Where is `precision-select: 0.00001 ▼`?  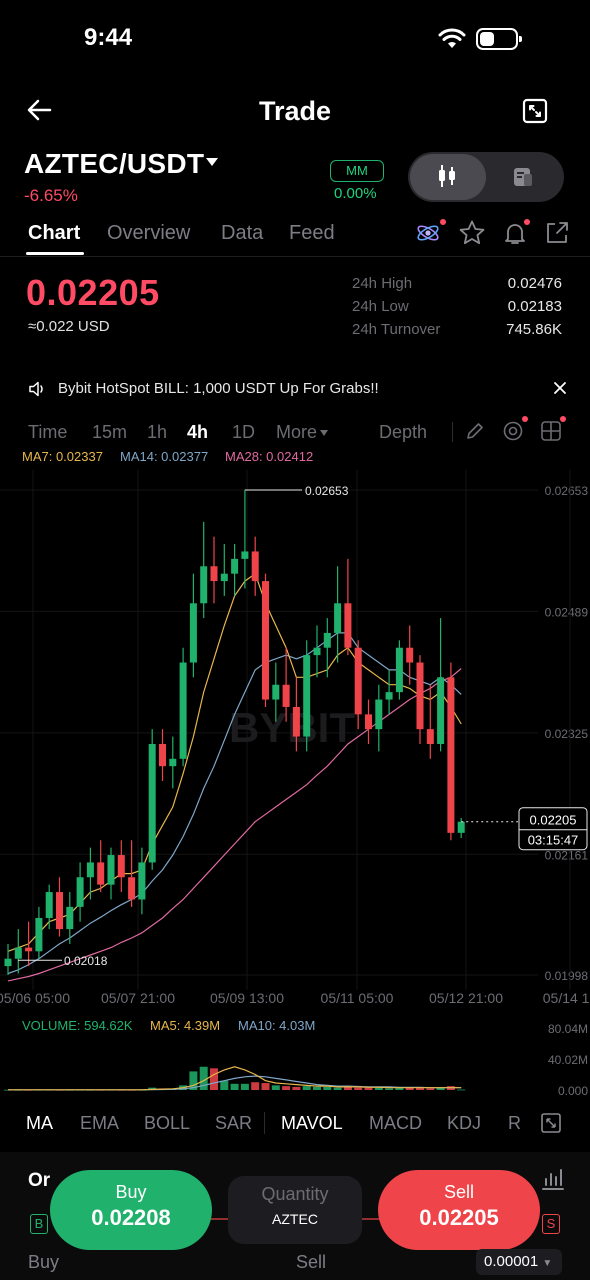 precision-select: 0.00001 ▼ is located at coordinates (519, 1262).